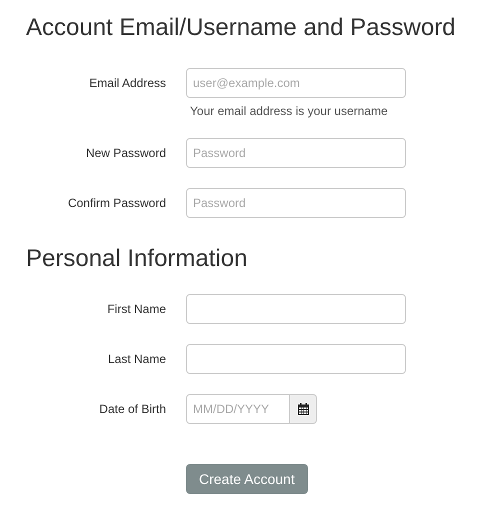  I want to click on calendar-icon, so click(303, 409).